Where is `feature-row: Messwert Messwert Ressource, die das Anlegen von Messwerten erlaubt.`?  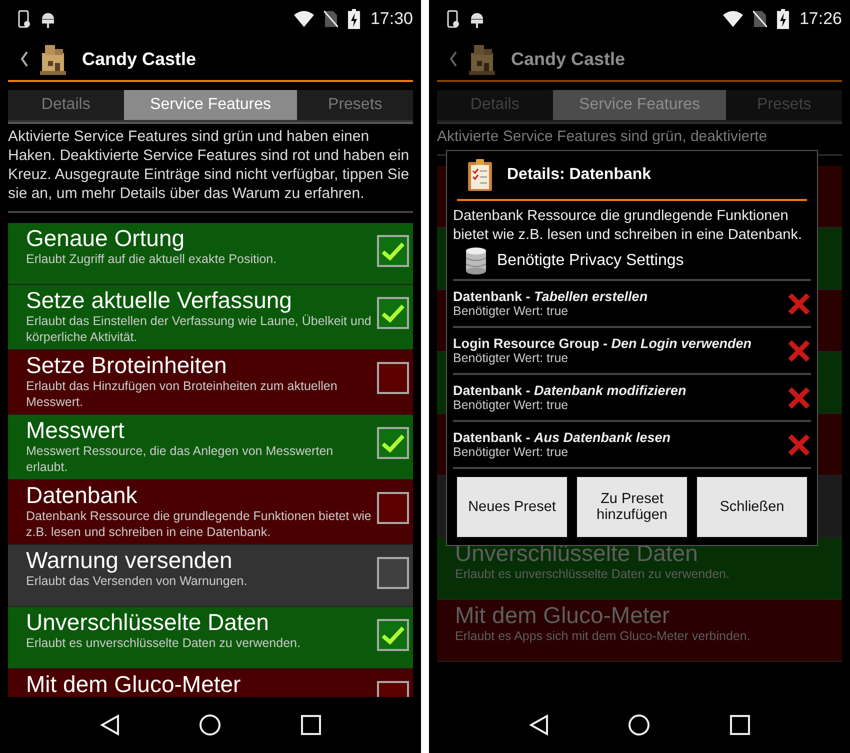
feature-row: Messwert Messwert Ressource, die das Anlegen von Messwerten erlaubt. is located at coordinates (210, 447).